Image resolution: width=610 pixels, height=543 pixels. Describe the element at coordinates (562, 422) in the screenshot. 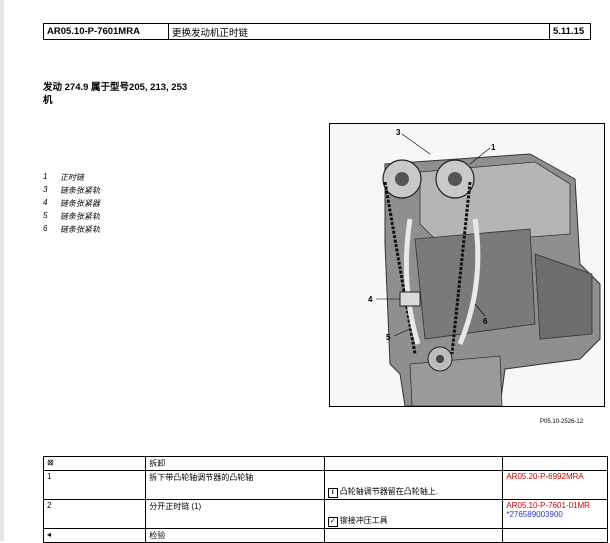

I see `figure-reference: P05.10-2526-12` at that location.